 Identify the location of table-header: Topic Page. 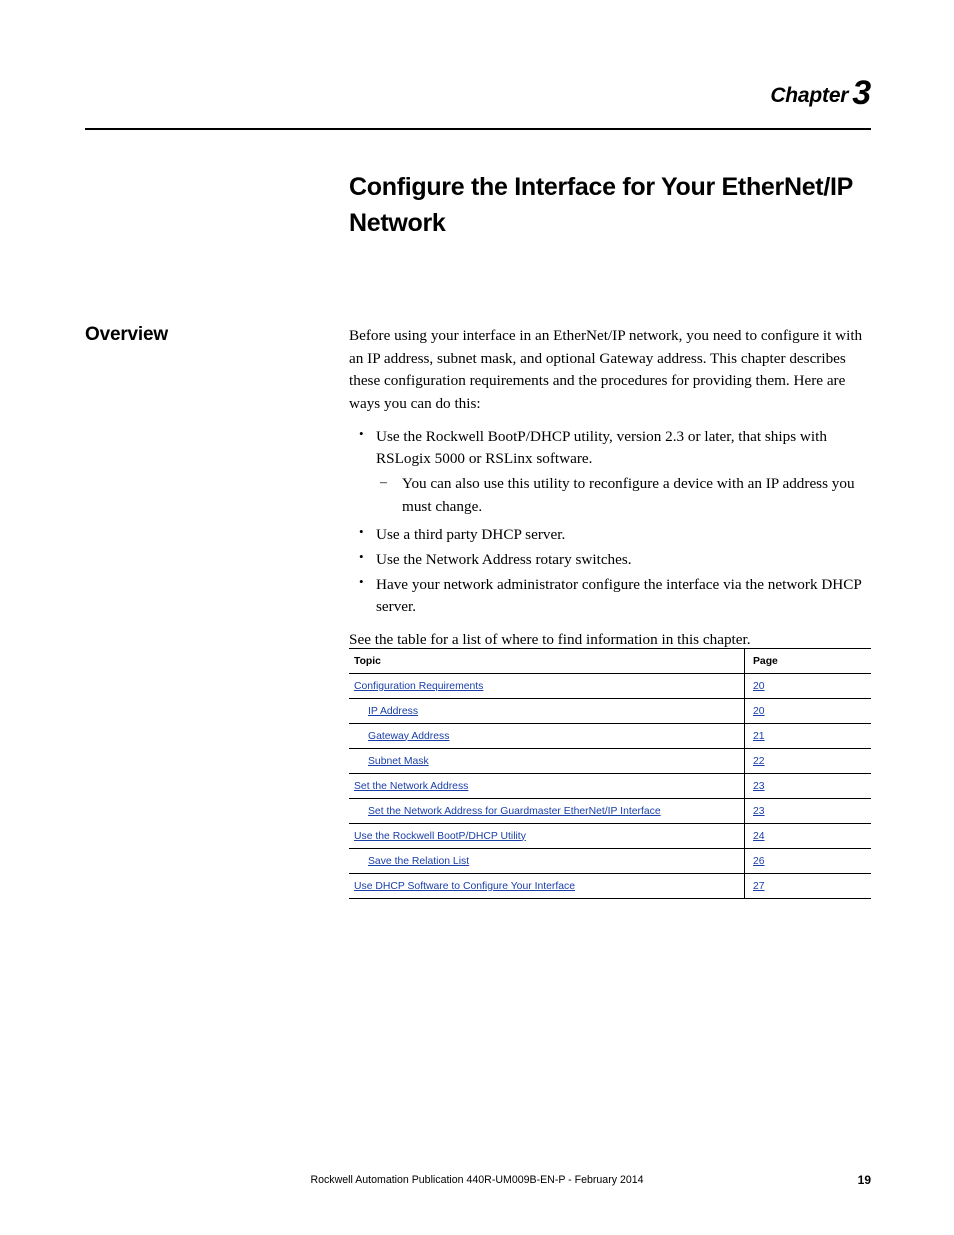
(610, 661).